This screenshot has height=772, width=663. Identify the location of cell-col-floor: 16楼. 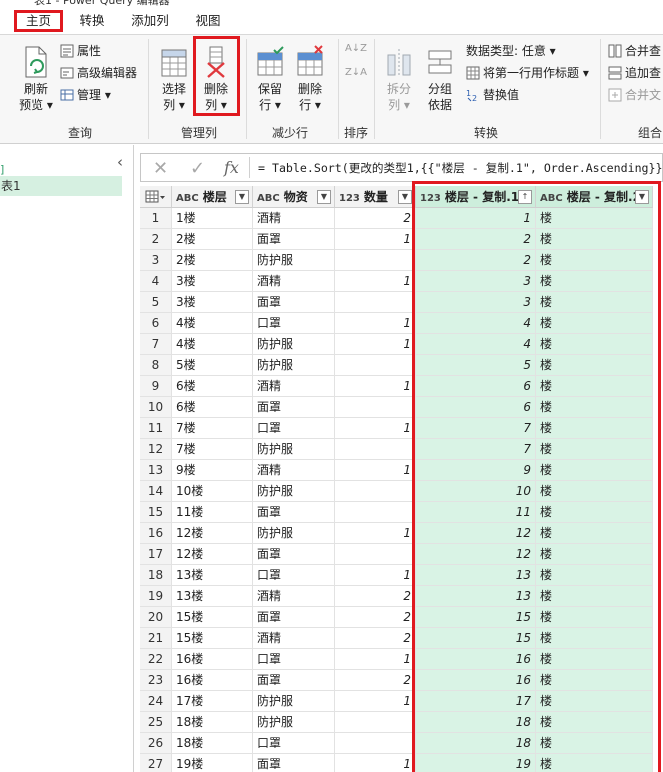
(212, 659).